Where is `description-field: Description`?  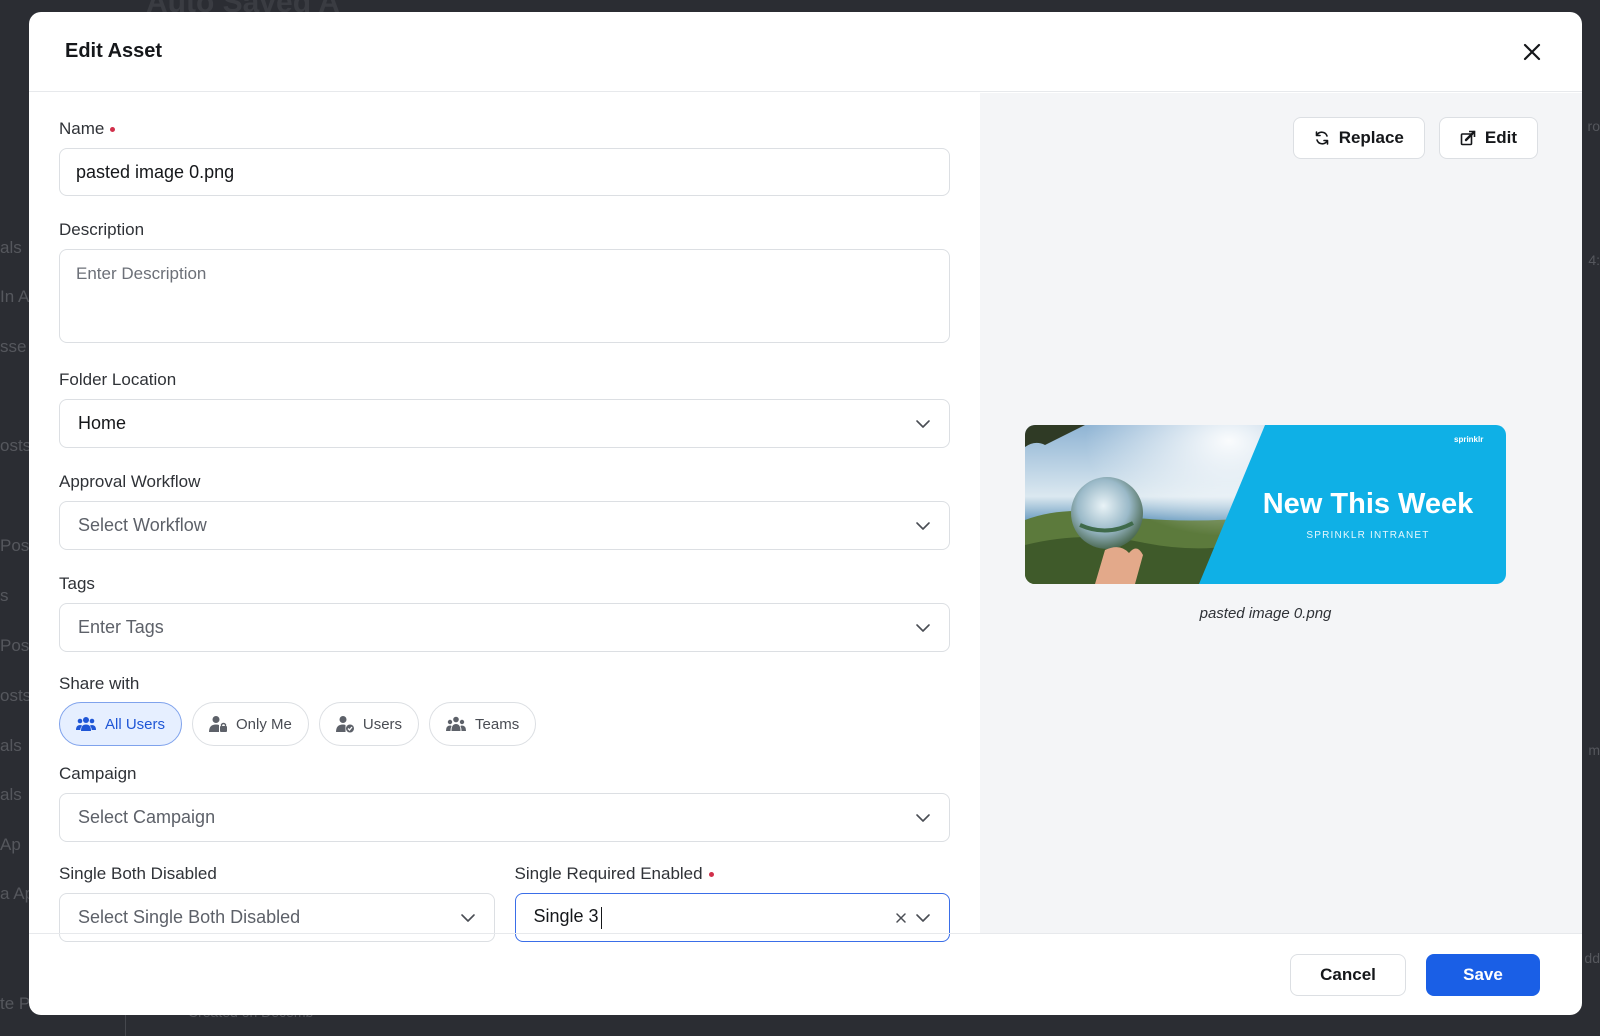 description-field: Description is located at coordinates (504, 284).